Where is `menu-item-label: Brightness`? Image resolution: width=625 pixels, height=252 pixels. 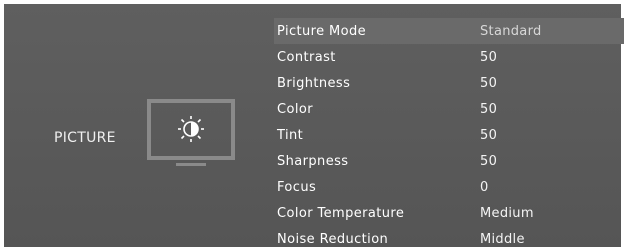
menu-item-label: Brightness is located at coordinates (314, 83).